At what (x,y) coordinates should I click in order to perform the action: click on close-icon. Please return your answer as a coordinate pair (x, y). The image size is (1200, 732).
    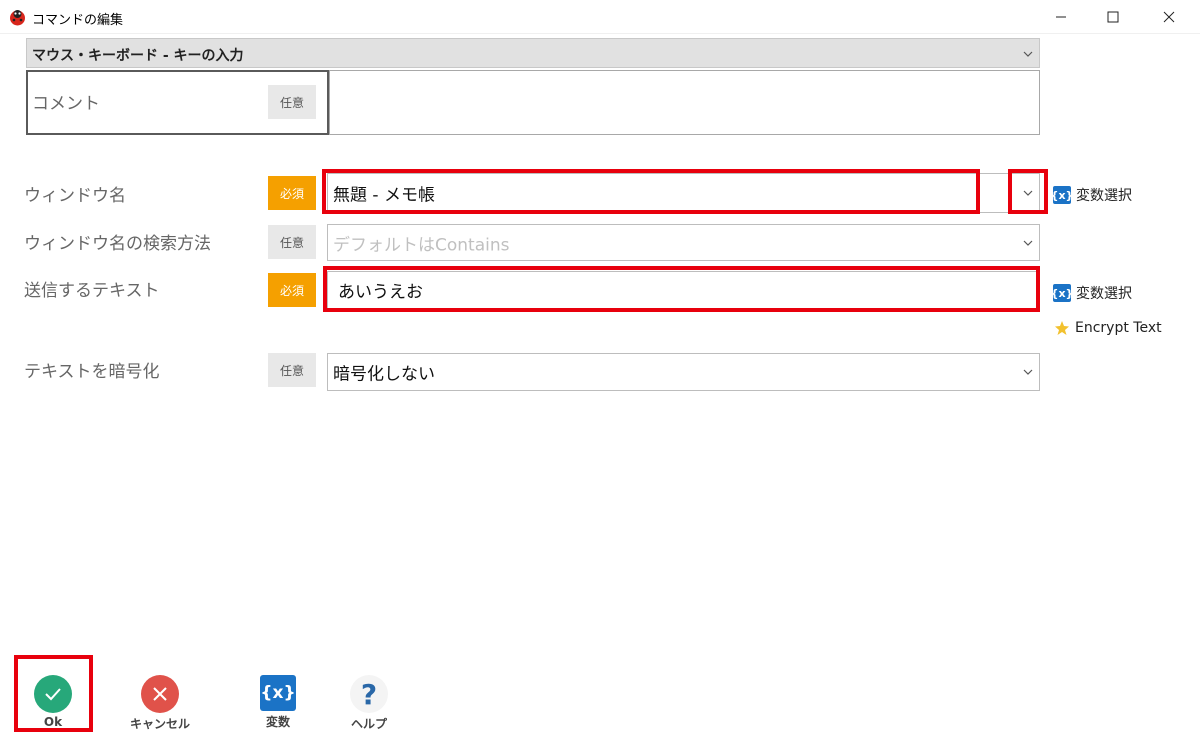
    Looking at the image, I should click on (1169, 17).